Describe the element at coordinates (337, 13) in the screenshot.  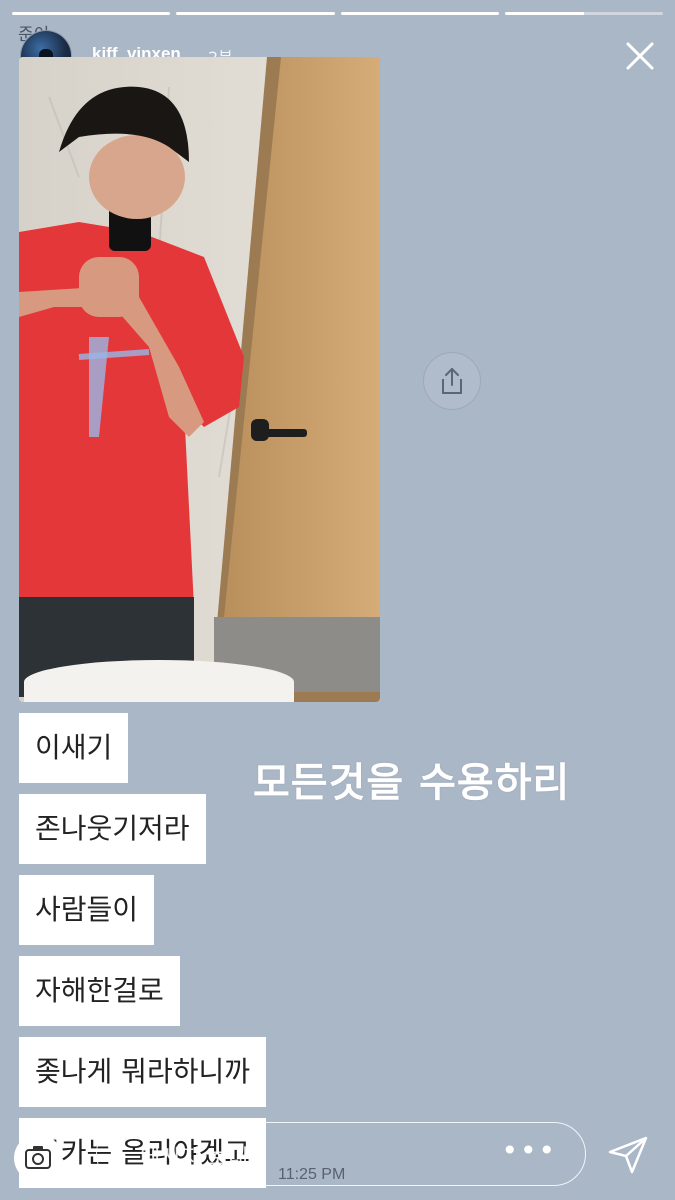
I see `story-progress-bar` at that location.